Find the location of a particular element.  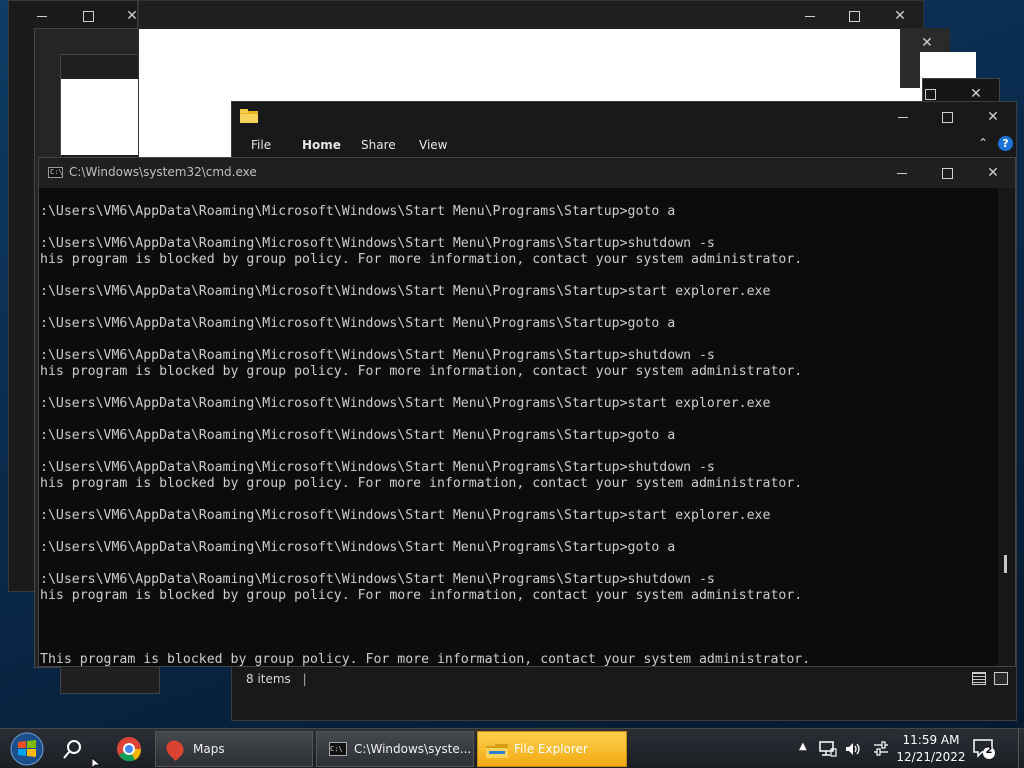

vertical-scrollbar is located at coordinates (1006, 427).